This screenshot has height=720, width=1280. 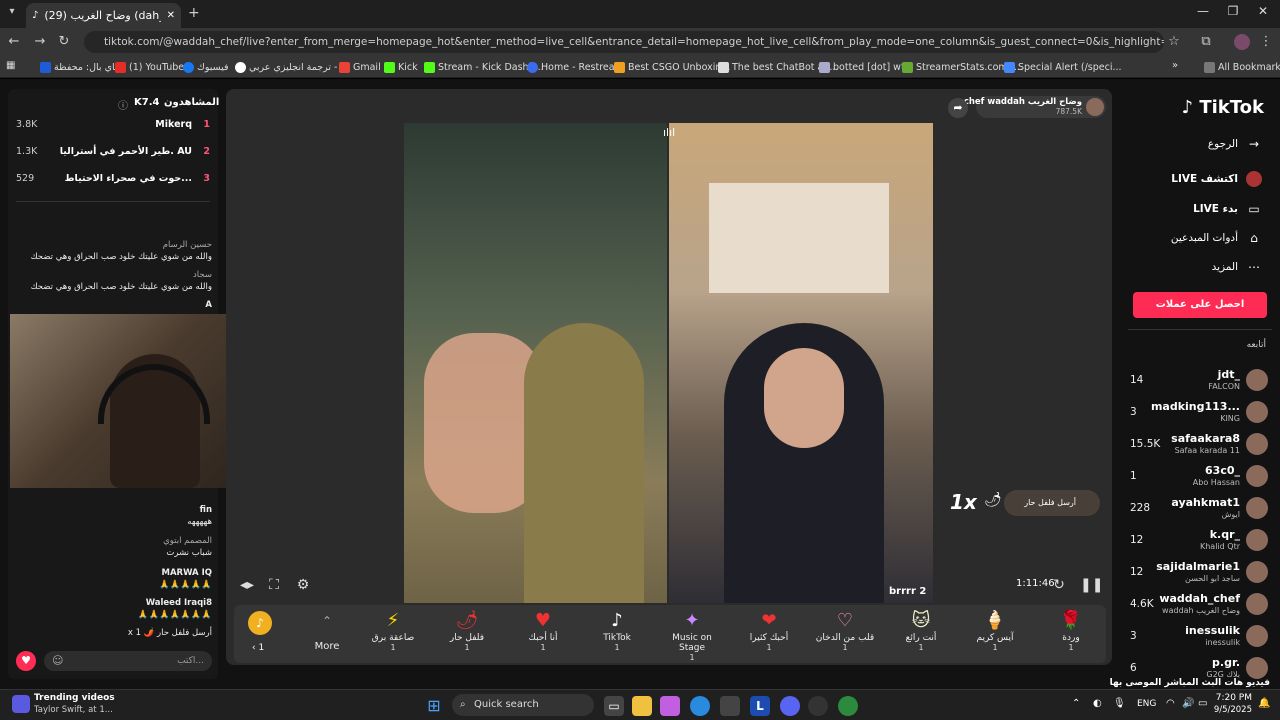 I want to click on gift-item: ♡ قلب من الدخان 1, so click(x=845, y=635).